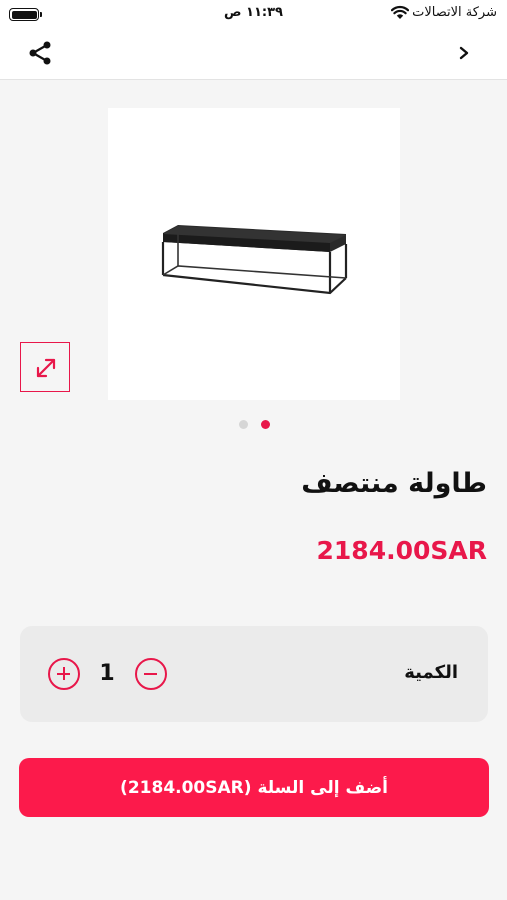 Image resolution: width=507 pixels, height=900 pixels. I want to click on carrier-name: شركة الاتصالات, so click(454, 12).